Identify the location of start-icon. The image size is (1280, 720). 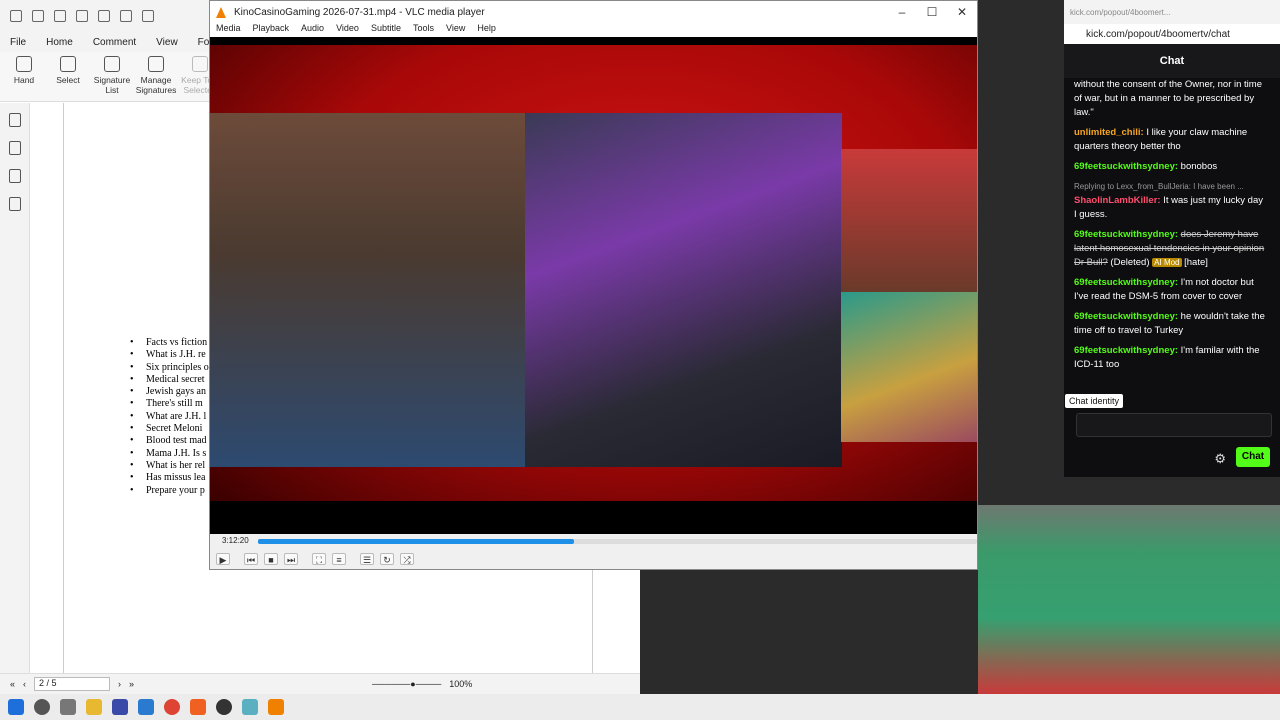
(16, 707).